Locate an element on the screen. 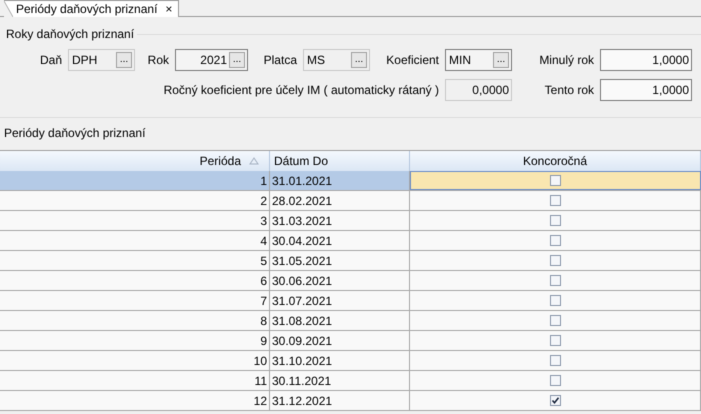 The image size is (701, 414). table-cell: 31.10.2021 is located at coordinates (340, 360).